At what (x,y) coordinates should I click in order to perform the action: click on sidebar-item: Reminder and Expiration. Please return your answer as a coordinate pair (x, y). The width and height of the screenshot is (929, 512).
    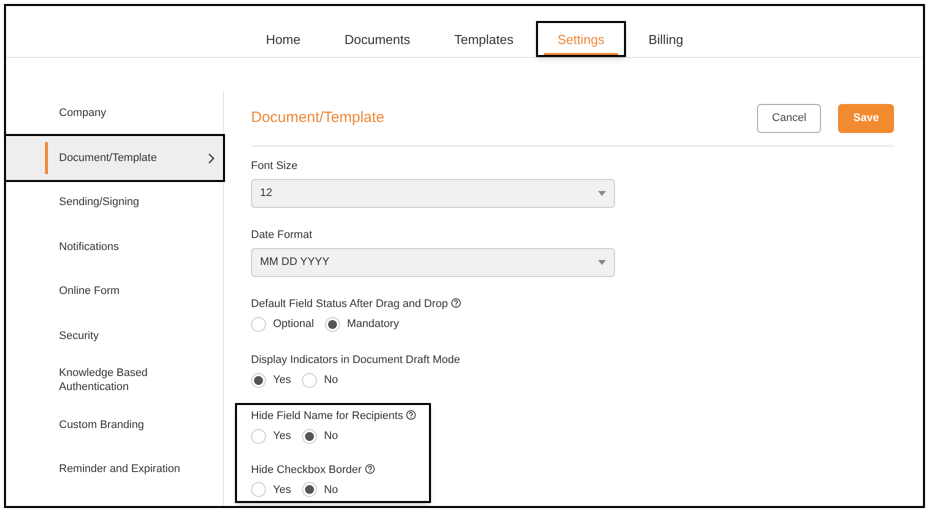
    Looking at the image, I should click on (114, 469).